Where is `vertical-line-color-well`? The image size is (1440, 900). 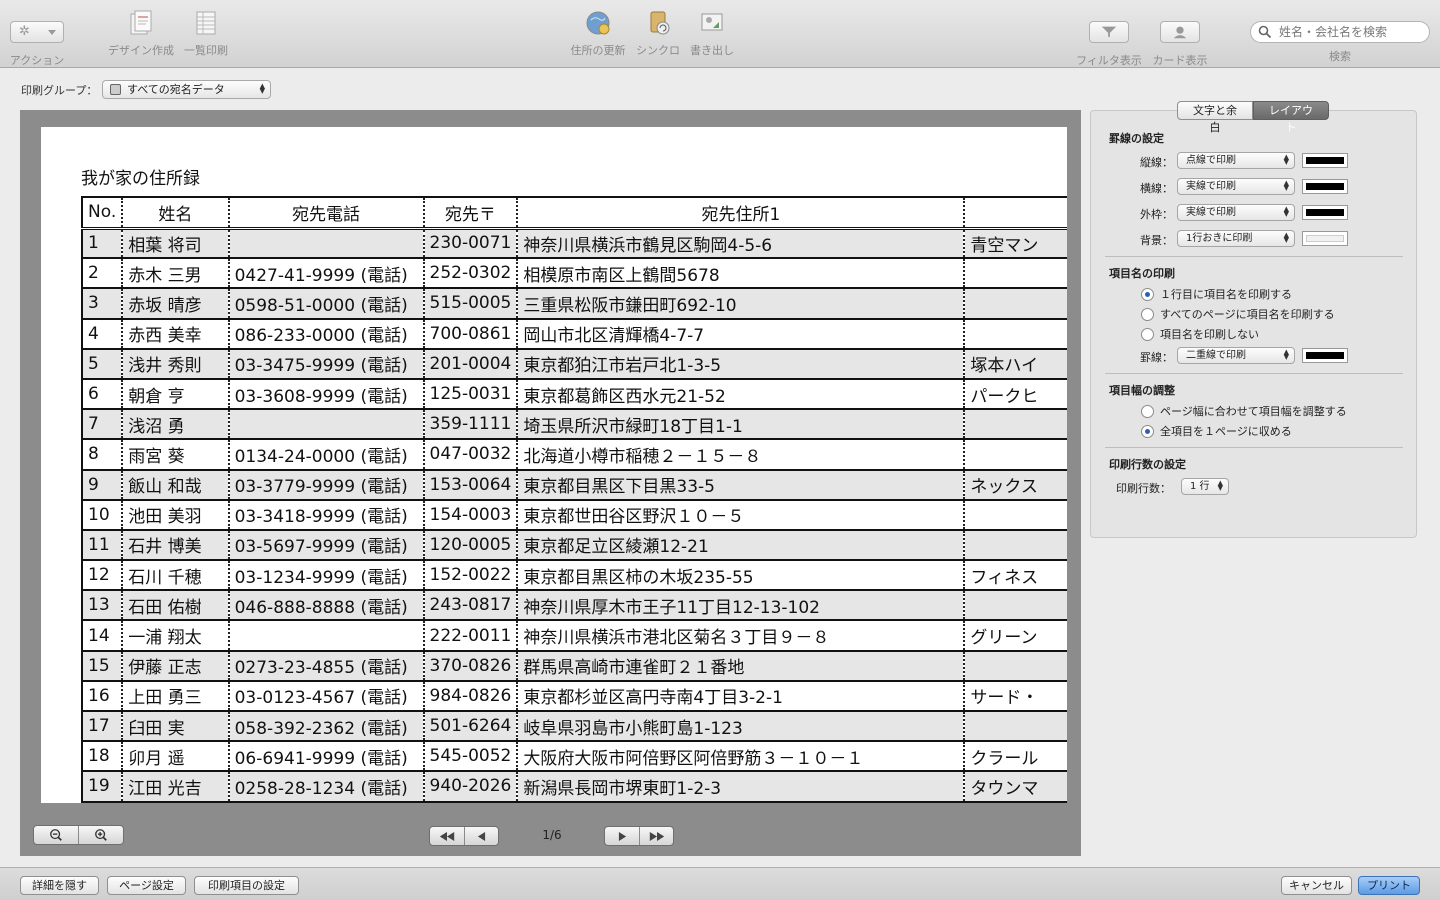
vertical-line-color-well is located at coordinates (1325, 160).